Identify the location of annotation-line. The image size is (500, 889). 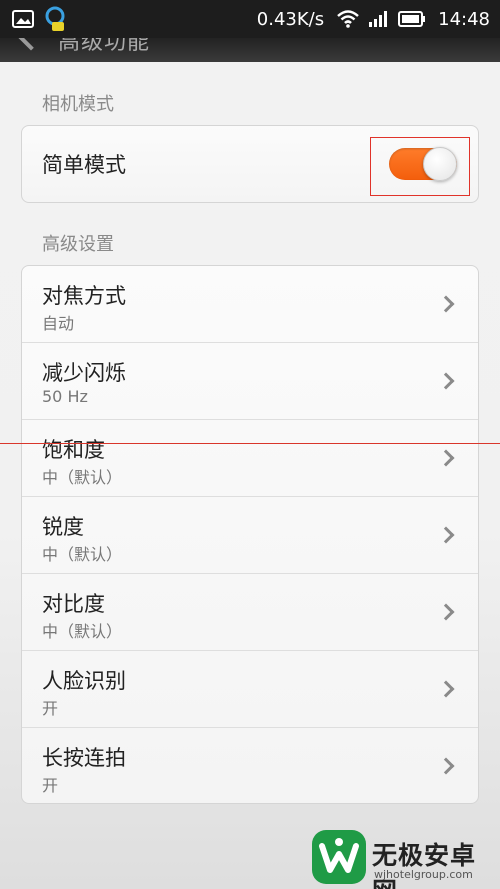
(250, 443).